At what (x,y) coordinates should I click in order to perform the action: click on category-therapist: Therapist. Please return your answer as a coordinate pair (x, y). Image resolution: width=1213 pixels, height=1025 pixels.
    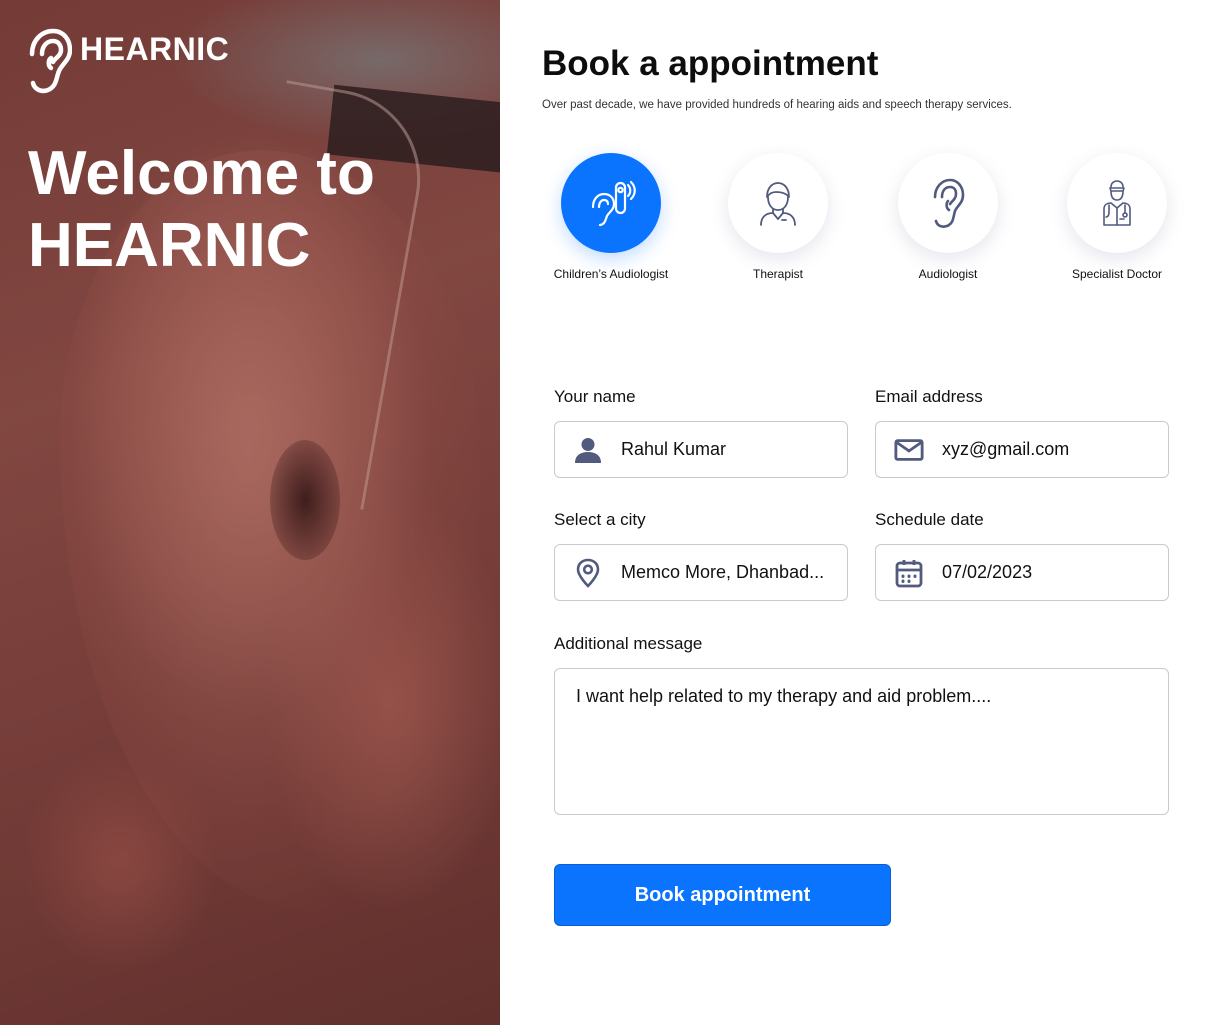
    Looking at the image, I should click on (778, 217).